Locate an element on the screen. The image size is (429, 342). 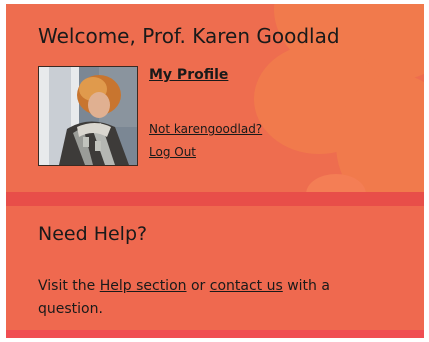
help-text-middle: or is located at coordinates (198, 286).